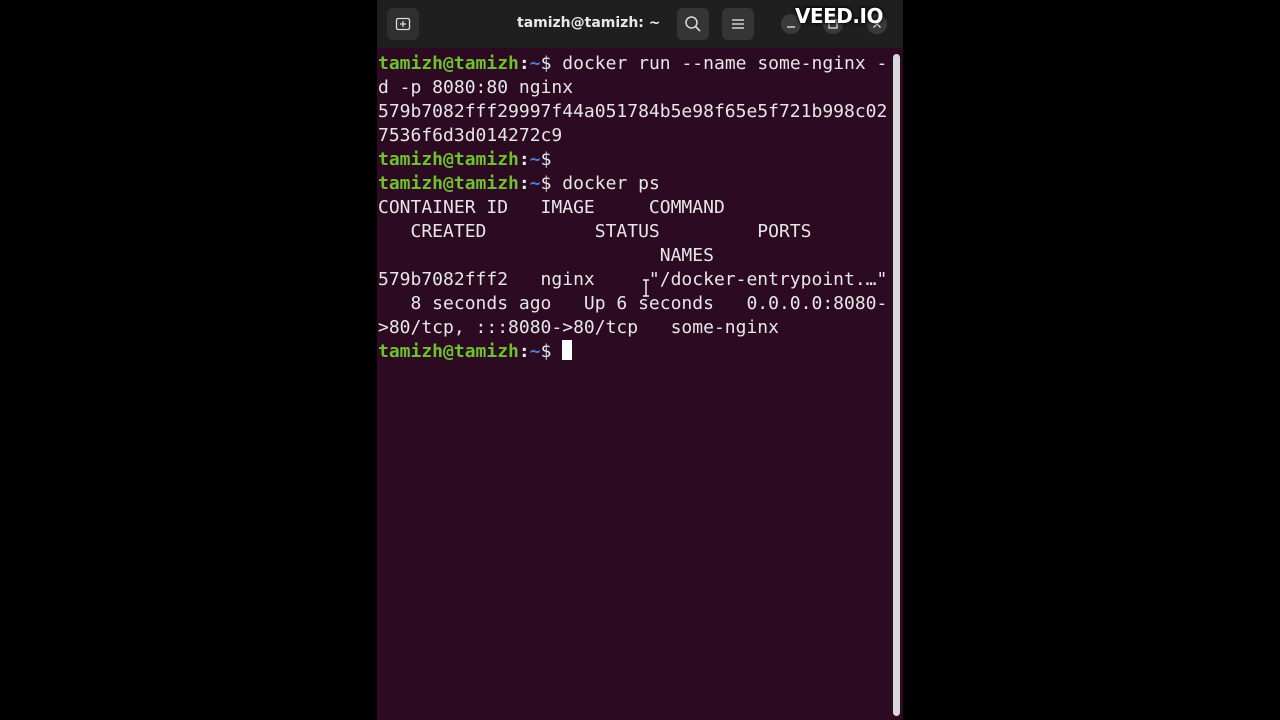 This screenshot has height=720, width=1280. What do you see at coordinates (546, 255) in the screenshot?
I see `terminal-line: NAMES` at bounding box center [546, 255].